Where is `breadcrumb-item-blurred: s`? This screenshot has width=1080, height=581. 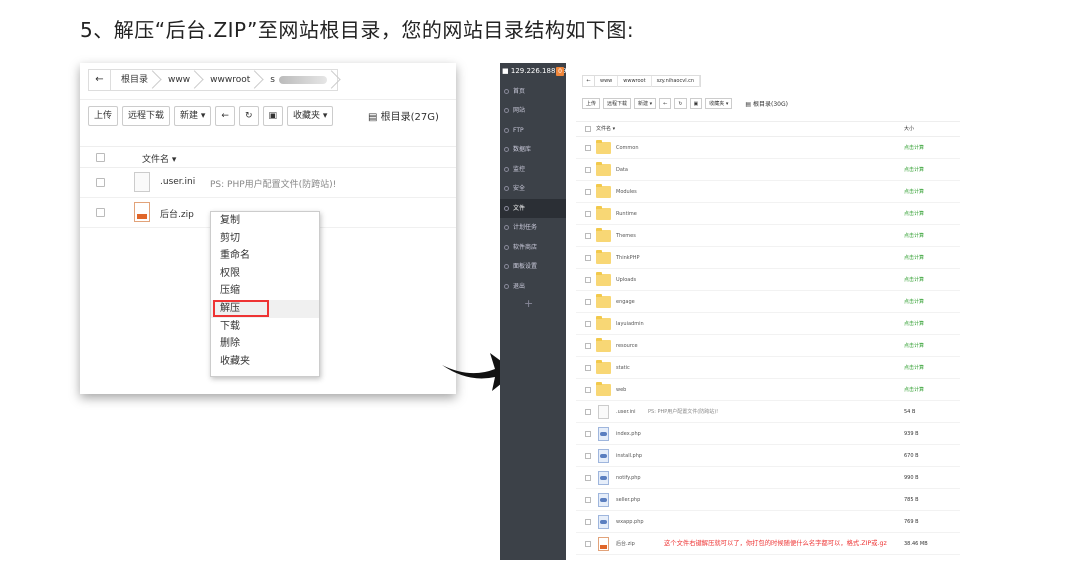 breadcrumb-item-blurred: s is located at coordinates (298, 80).